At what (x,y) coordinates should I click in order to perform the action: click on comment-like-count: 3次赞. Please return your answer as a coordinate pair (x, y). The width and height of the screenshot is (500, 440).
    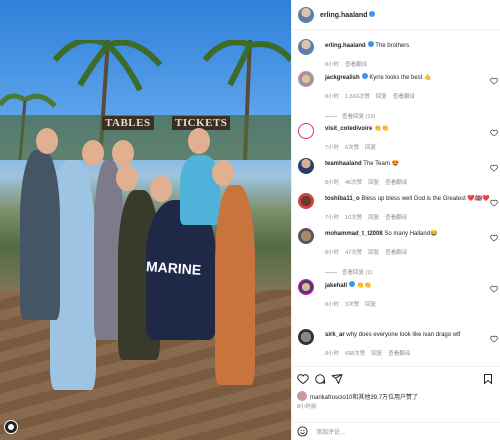
    Looking at the image, I should click on (352, 305).